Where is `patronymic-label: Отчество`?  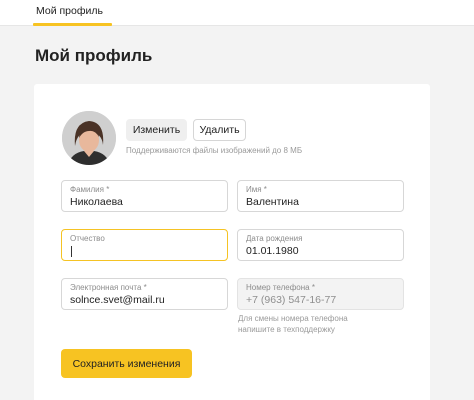 patronymic-label: Отчество is located at coordinates (87, 238).